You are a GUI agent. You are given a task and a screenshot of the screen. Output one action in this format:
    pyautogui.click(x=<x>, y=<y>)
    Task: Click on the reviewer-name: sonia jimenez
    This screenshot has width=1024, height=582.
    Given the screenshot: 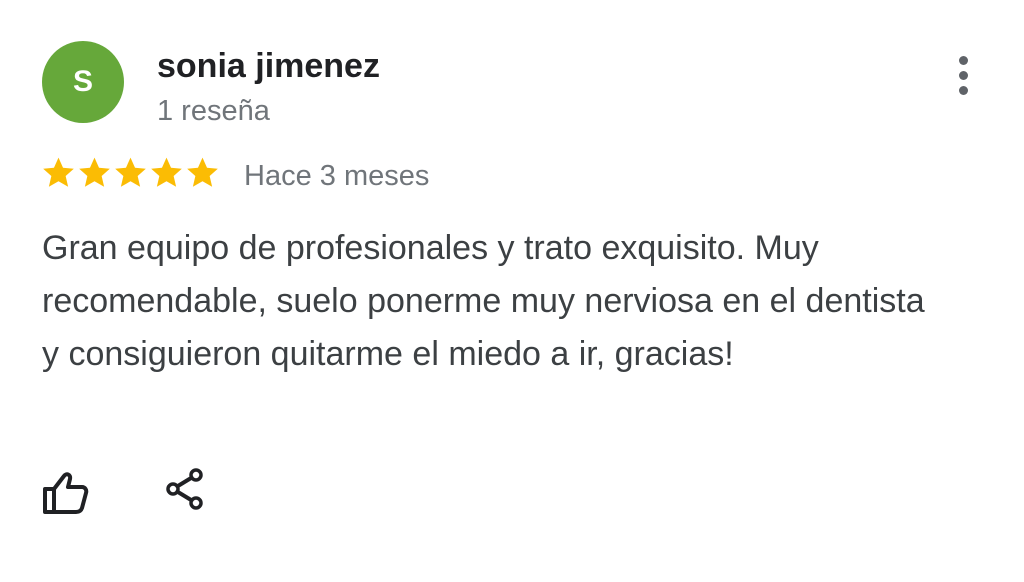 What is the action you would take?
    pyautogui.click(x=268, y=66)
    